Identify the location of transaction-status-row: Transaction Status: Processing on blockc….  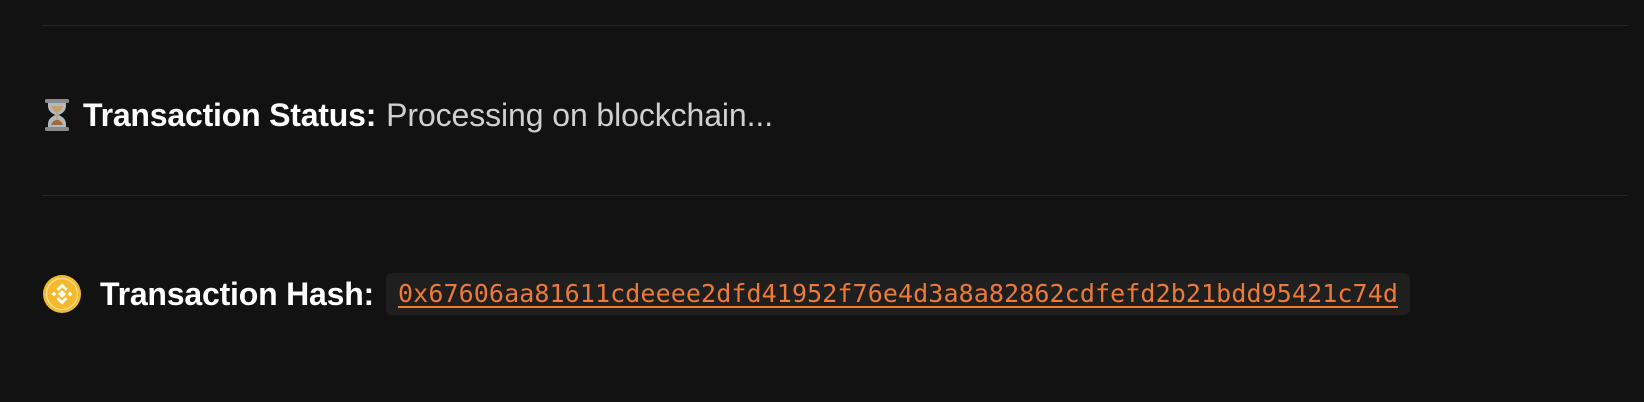
(407, 115).